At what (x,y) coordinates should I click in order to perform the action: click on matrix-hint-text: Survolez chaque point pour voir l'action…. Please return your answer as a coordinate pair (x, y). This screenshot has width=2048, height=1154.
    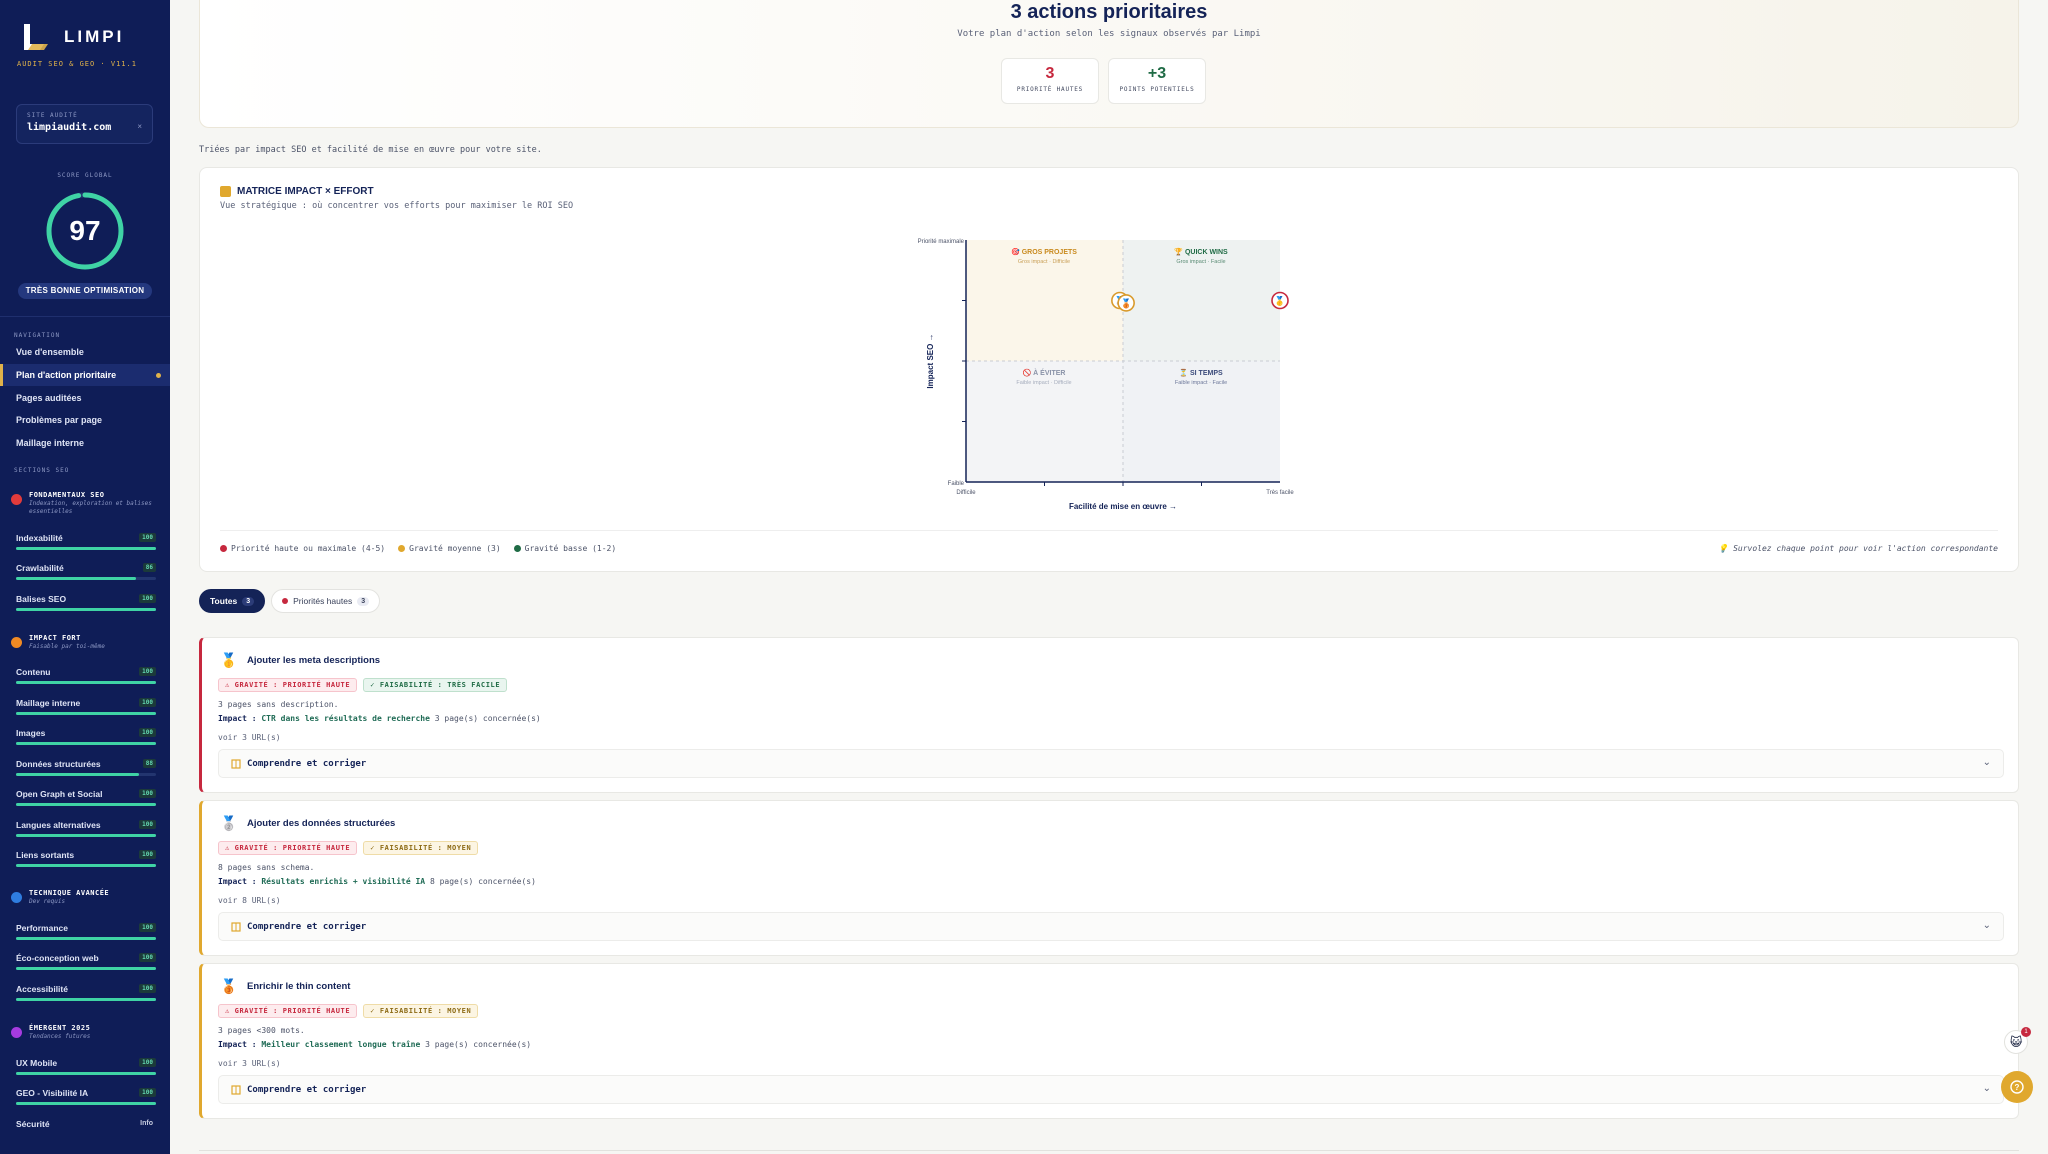
    Looking at the image, I should click on (1865, 548).